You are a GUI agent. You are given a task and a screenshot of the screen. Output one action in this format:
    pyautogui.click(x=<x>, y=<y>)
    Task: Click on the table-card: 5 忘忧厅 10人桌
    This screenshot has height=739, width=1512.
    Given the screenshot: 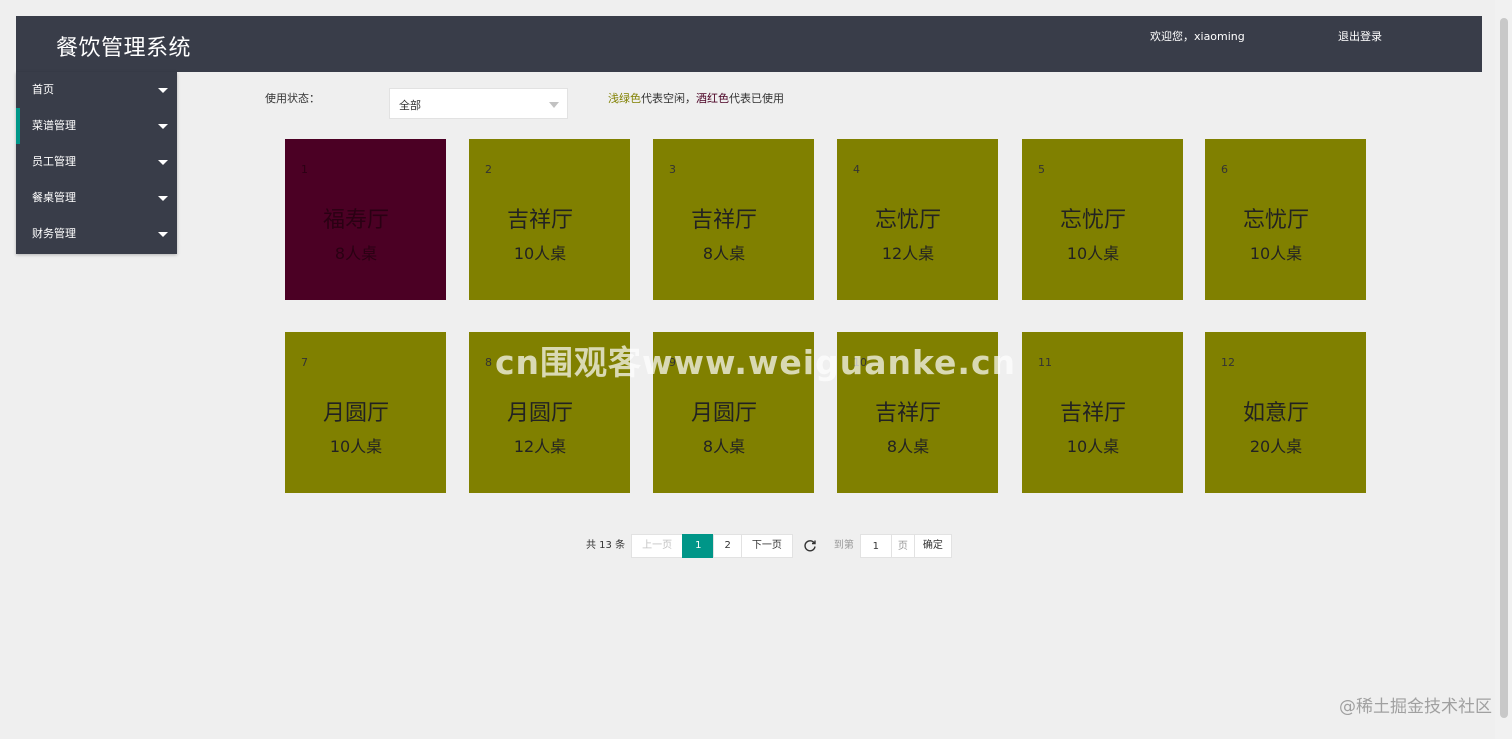 What is the action you would take?
    pyautogui.click(x=1102, y=219)
    